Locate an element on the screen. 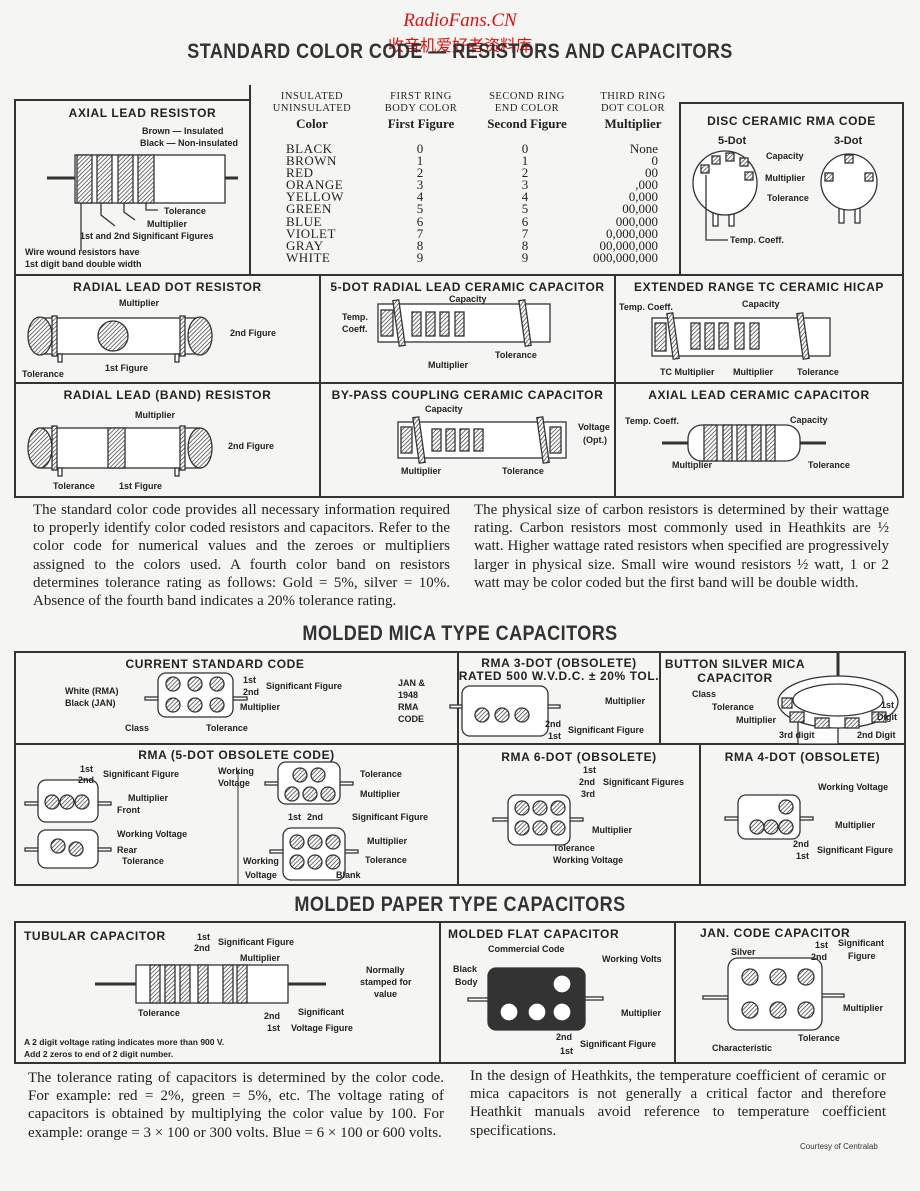 The height and width of the screenshot is (1191, 920). watermark-site: RadioFans.CN is located at coordinates (460, 20).